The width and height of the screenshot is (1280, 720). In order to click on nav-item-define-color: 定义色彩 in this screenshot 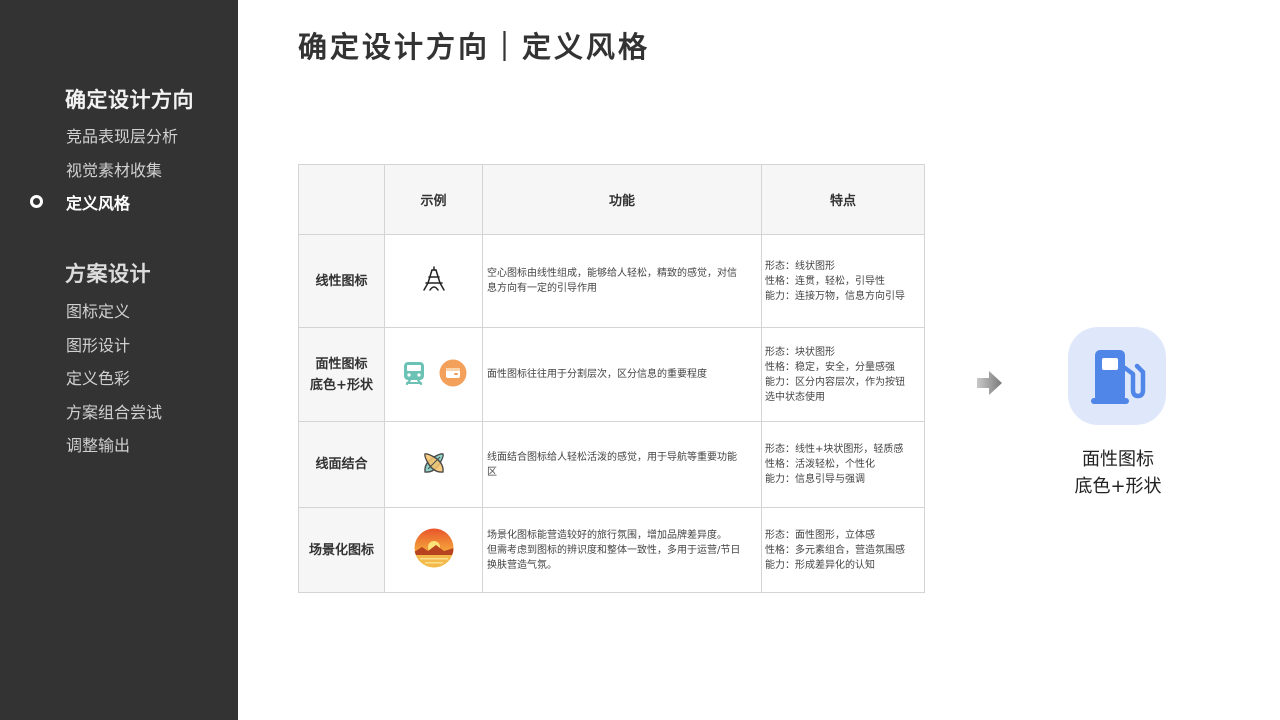, I will do `click(98, 377)`.